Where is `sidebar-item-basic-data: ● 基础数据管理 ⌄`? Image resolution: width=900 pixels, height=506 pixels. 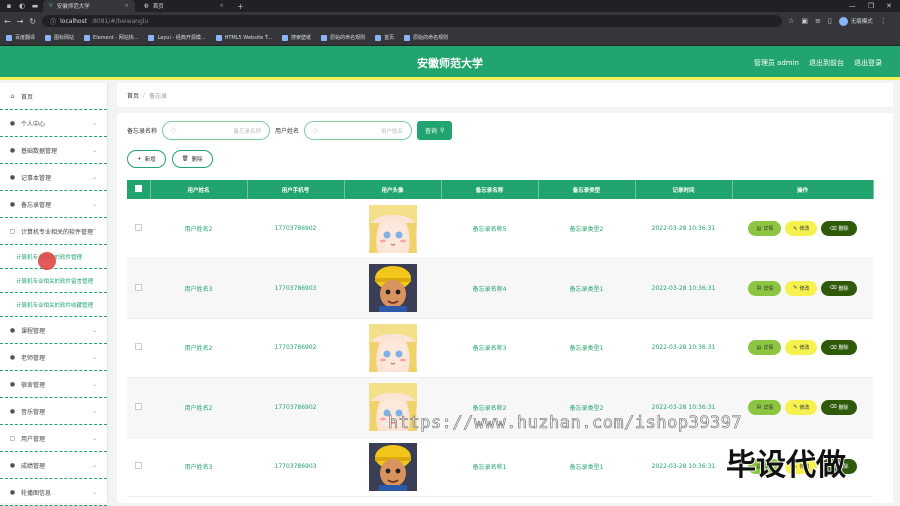
sidebar-item-basic-data: ● 基础数据管理 ⌄ is located at coordinates (53, 150).